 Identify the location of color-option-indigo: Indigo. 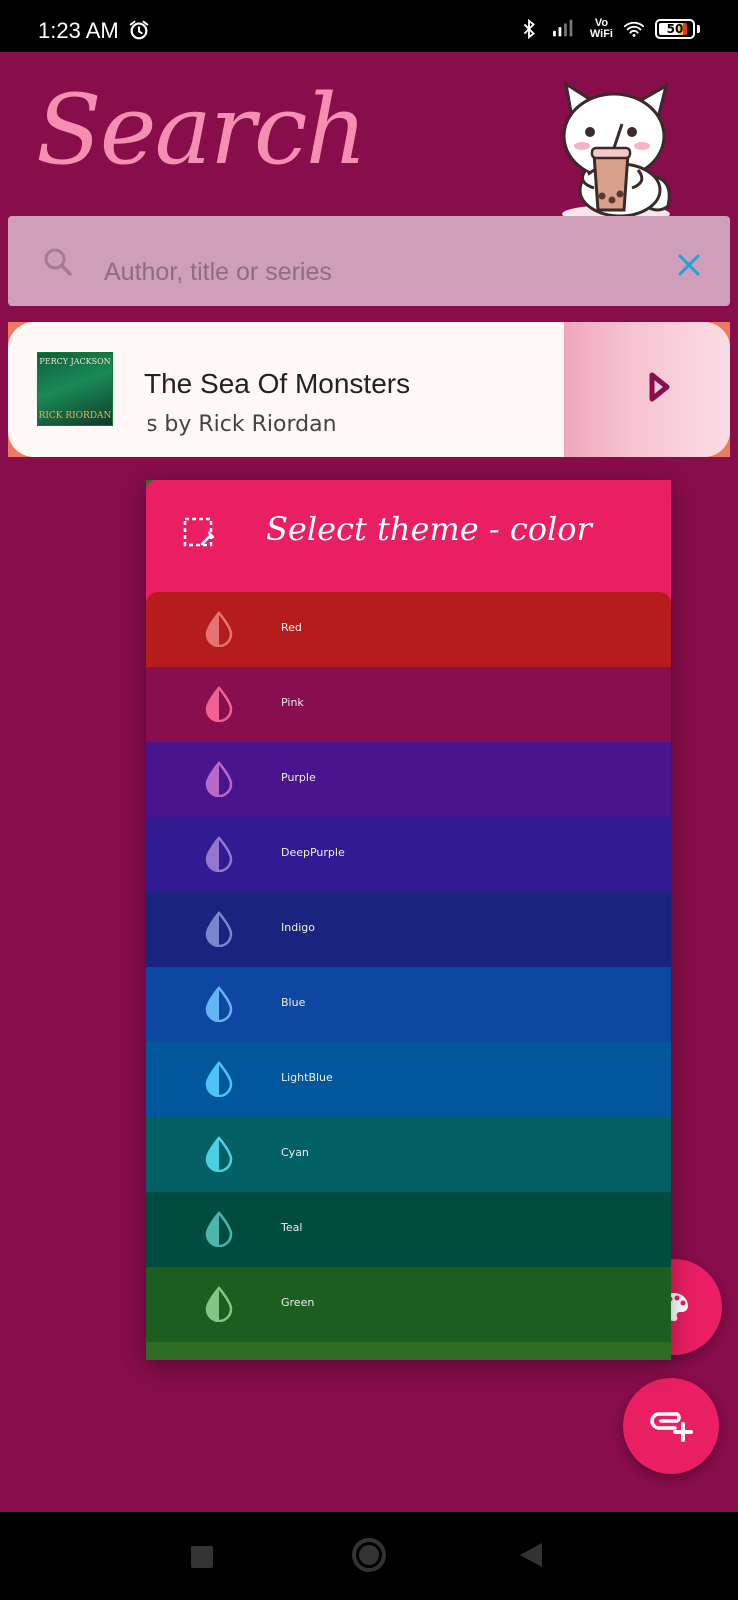
(408, 929).